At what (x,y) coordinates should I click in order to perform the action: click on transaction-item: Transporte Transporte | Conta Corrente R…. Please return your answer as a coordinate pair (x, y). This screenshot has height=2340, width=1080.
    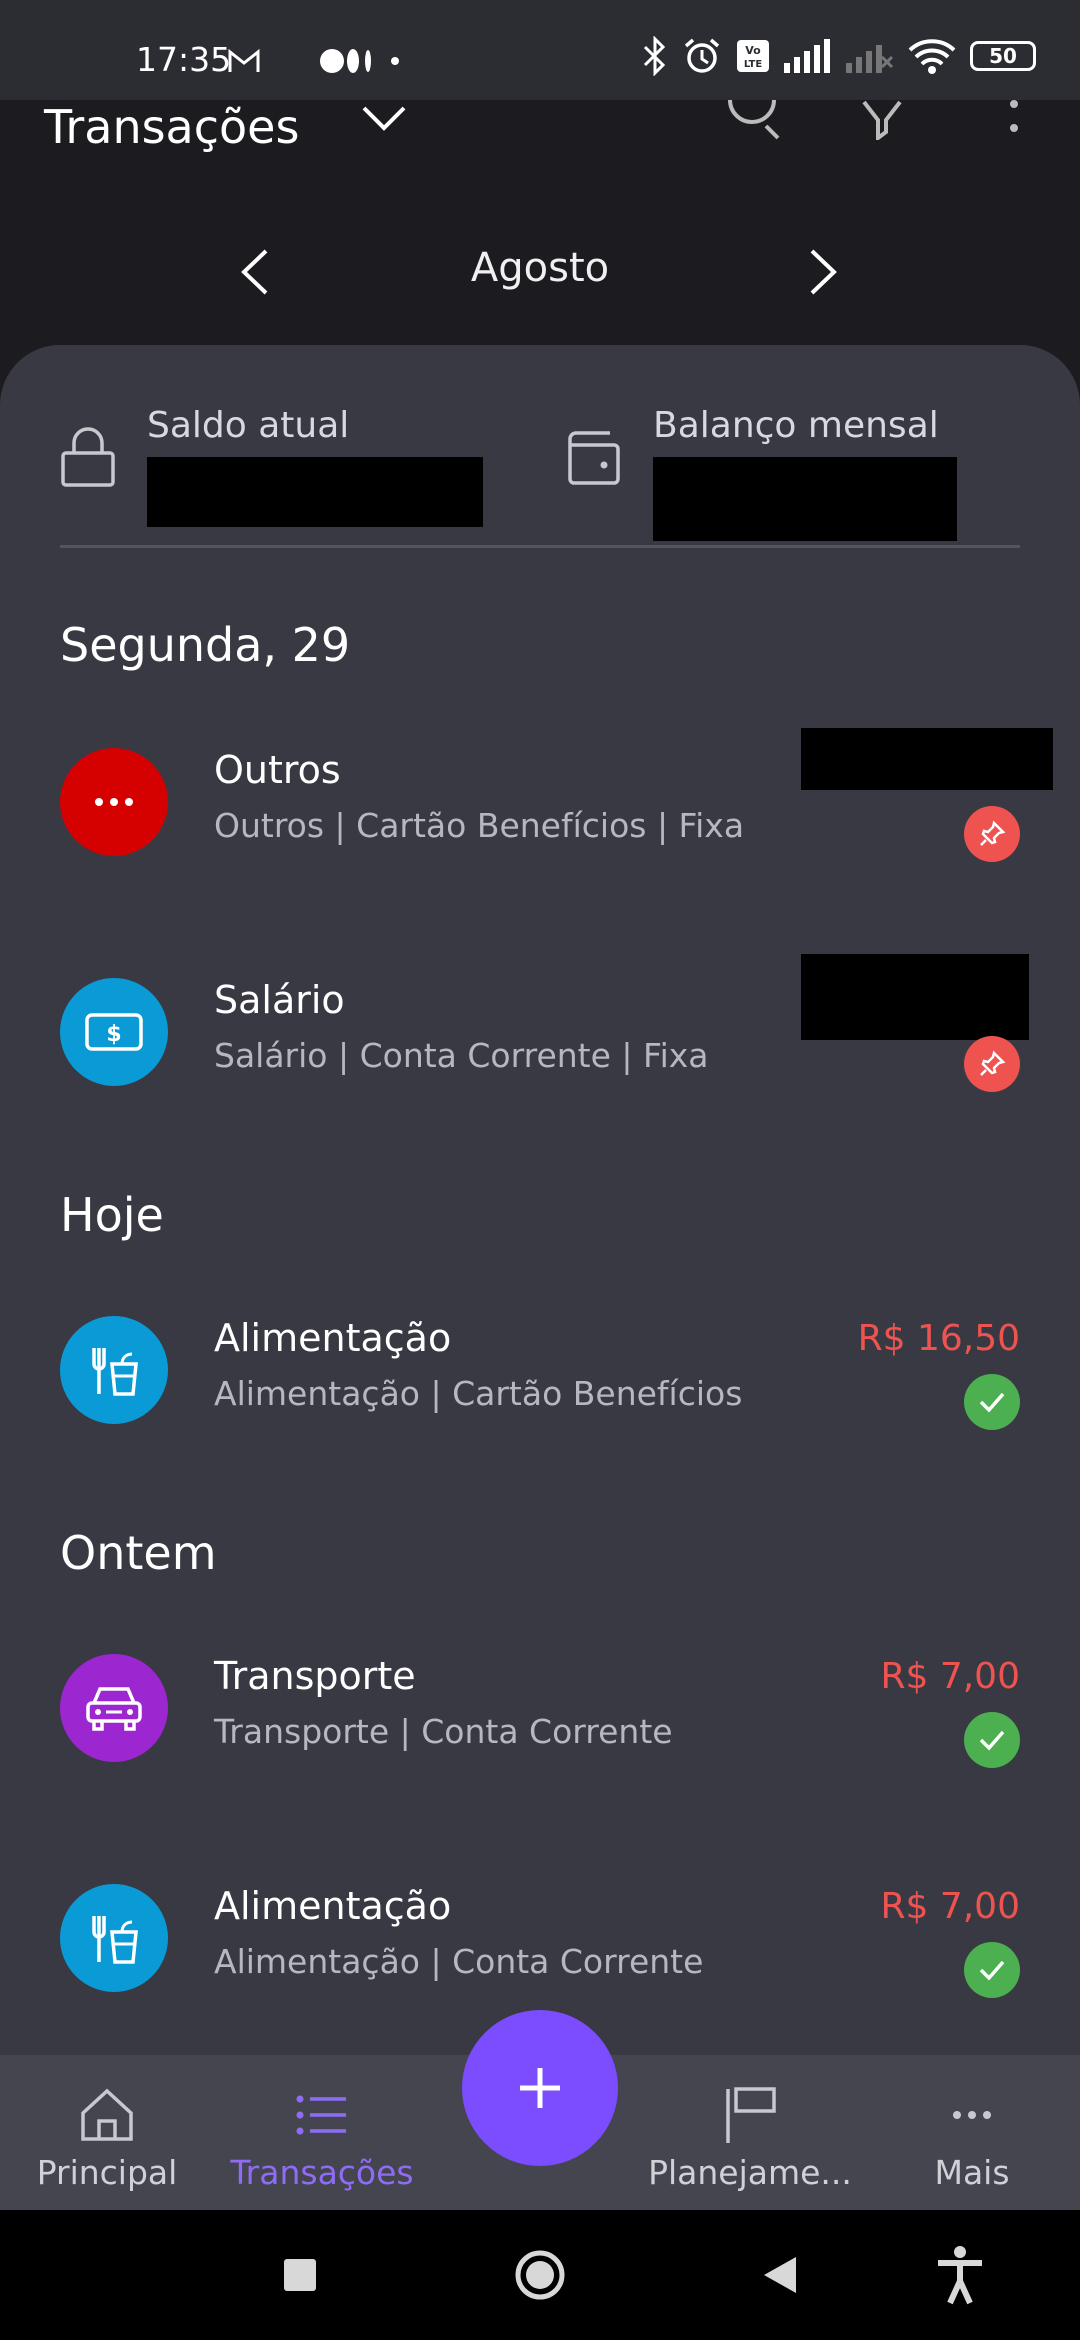
    Looking at the image, I should click on (540, 1709).